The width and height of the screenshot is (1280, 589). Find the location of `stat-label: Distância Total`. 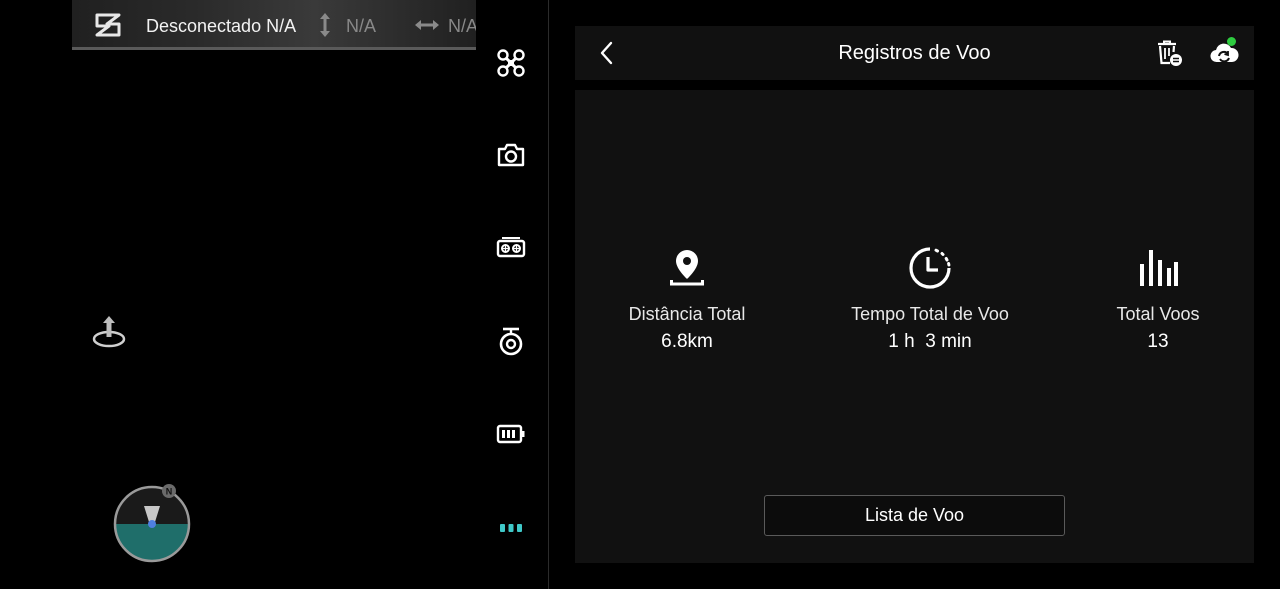

stat-label: Distância Total is located at coordinates (687, 314).